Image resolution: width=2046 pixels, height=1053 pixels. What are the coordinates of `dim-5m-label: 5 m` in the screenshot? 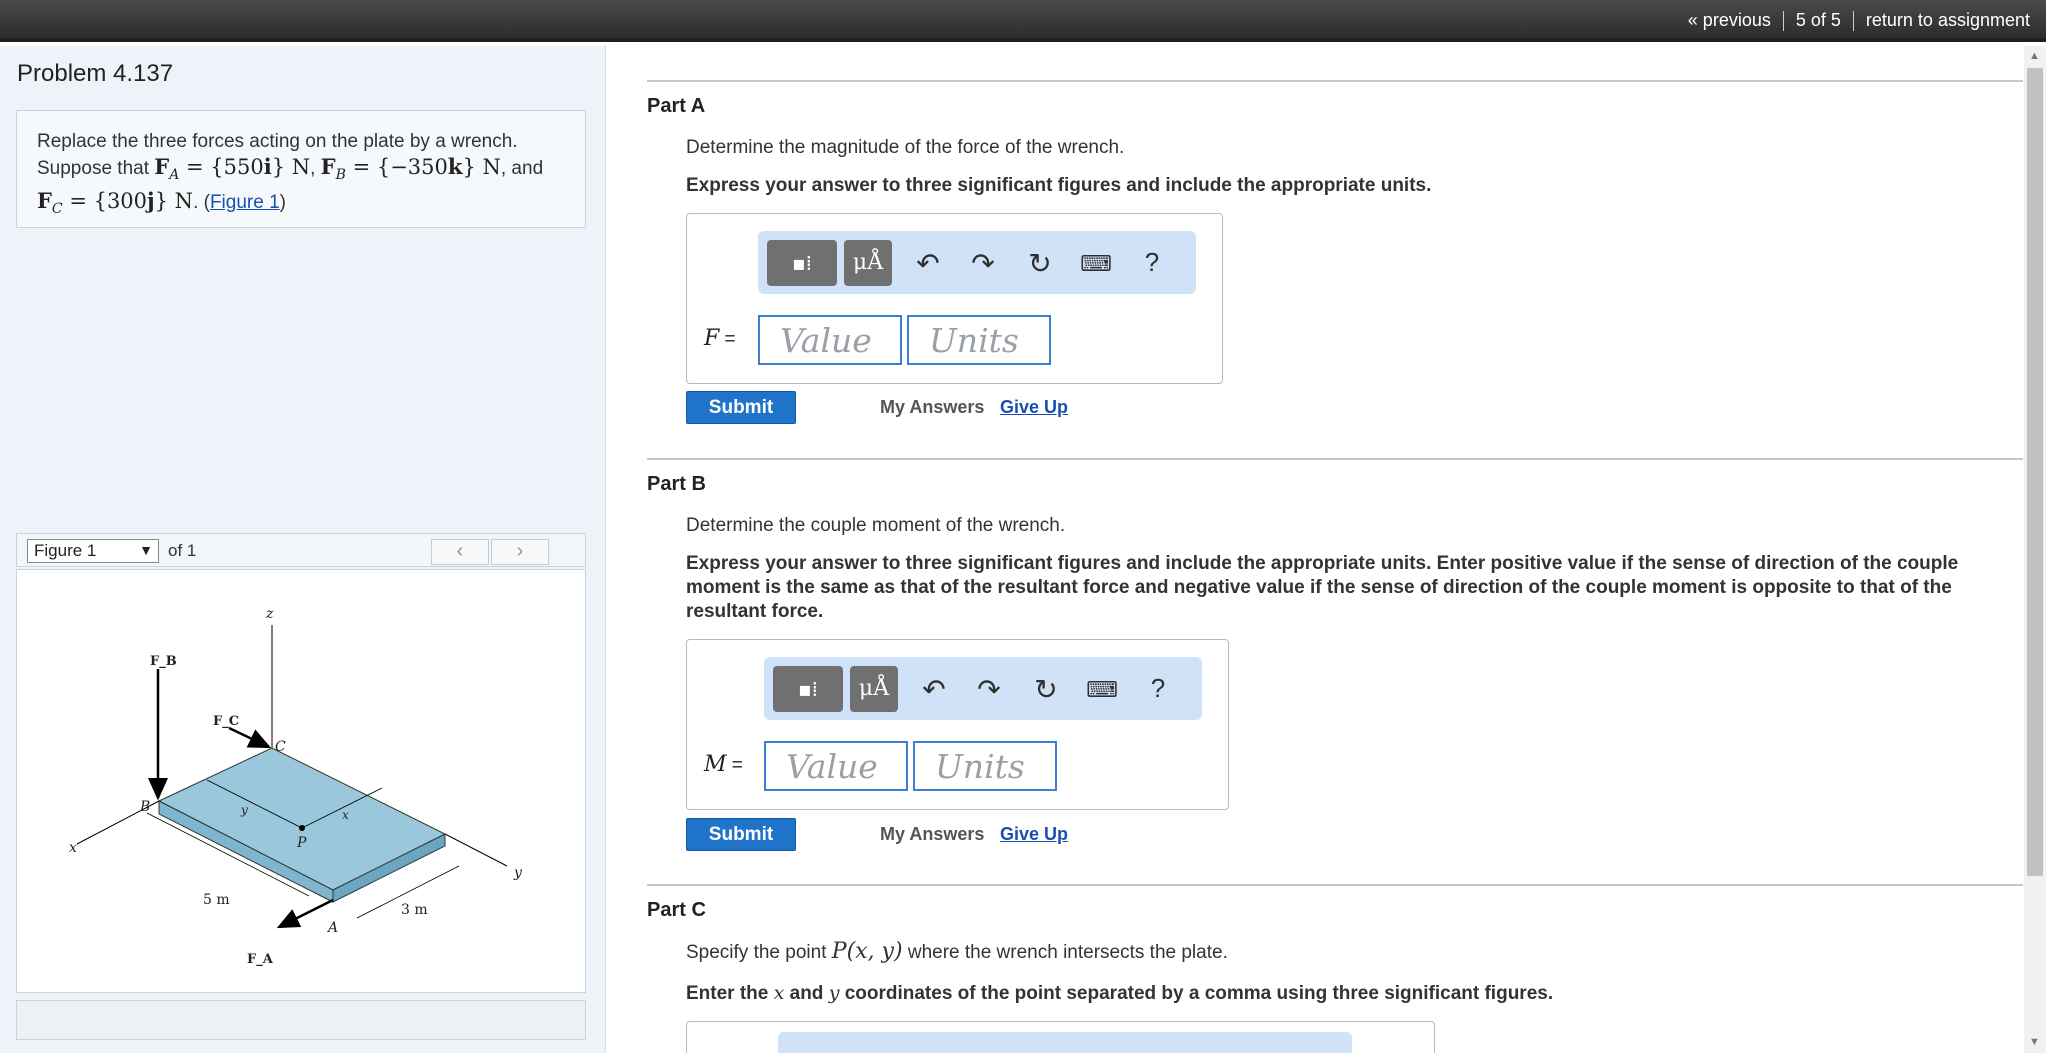 It's located at (216, 900).